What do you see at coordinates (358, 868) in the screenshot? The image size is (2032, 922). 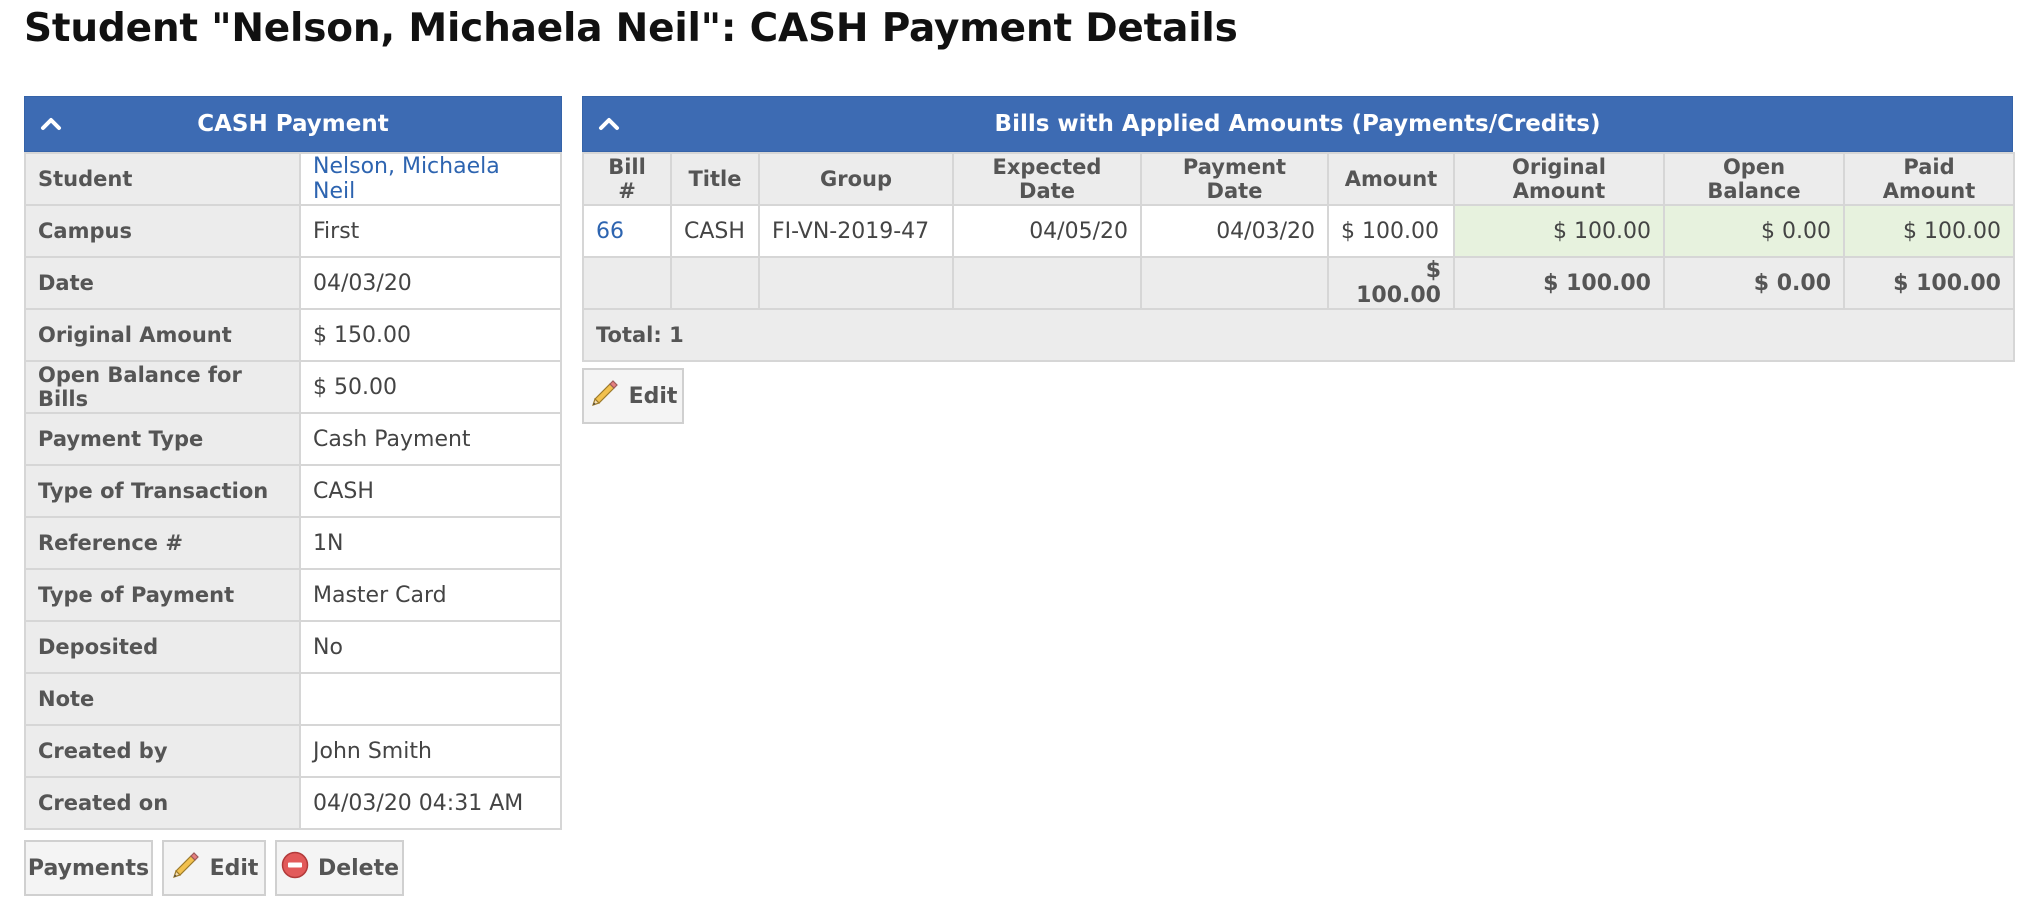 I see `delete-button-label: Delete` at bounding box center [358, 868].